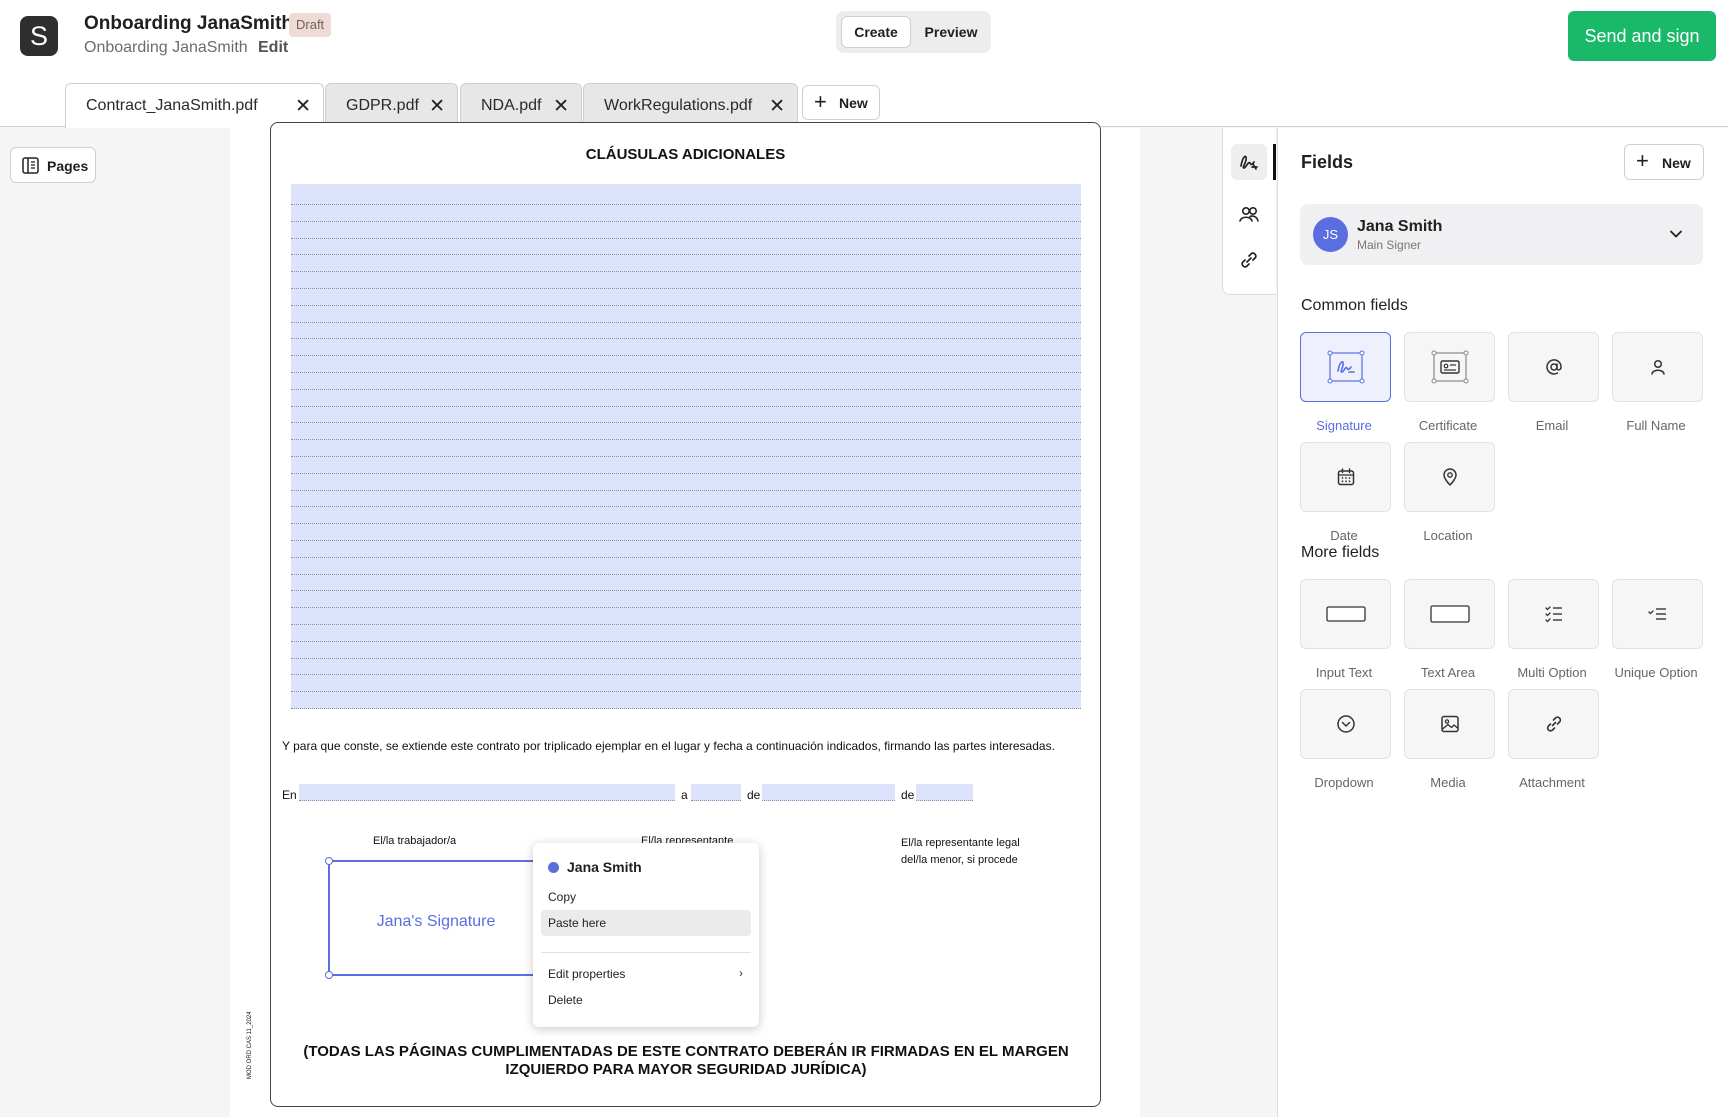 Image resolution: width=1728 pixels, height=1117 pixels. What do you see at coordinates (646, 974) in the screenshot?
I see `edit-properties-menu-item: Edit properties ›` at bounding box center [646, 974].